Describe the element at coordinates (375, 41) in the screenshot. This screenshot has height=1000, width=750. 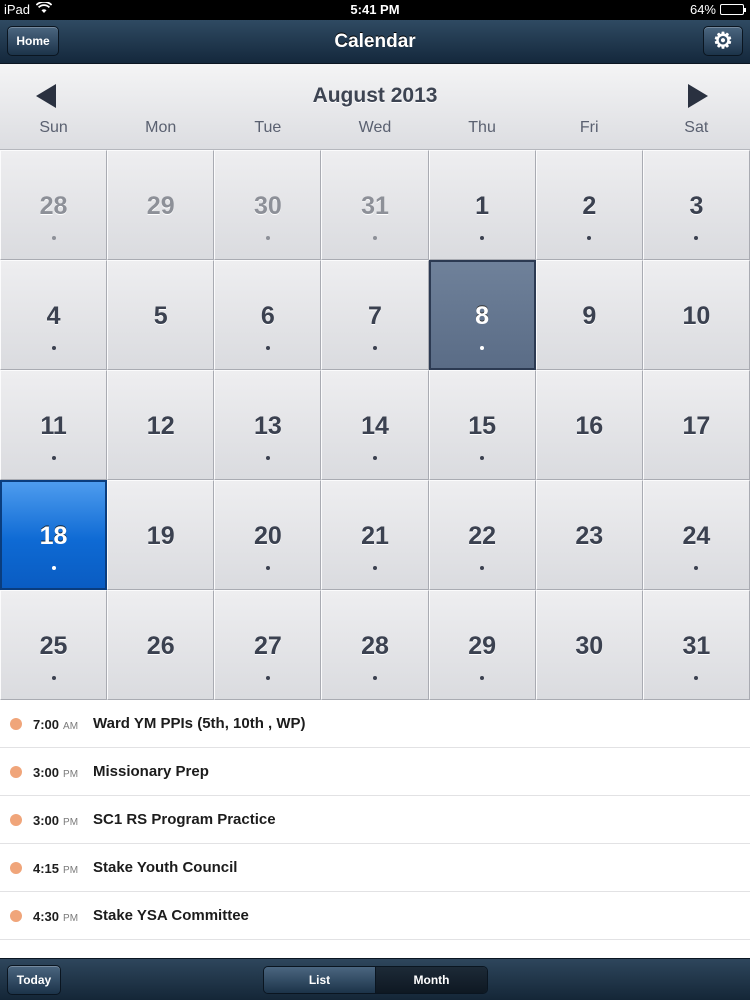
I see `page-title: Calendar` at that location.